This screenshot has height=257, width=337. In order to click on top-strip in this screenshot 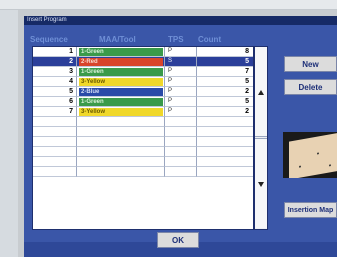, I will do `click(168, 5)`.